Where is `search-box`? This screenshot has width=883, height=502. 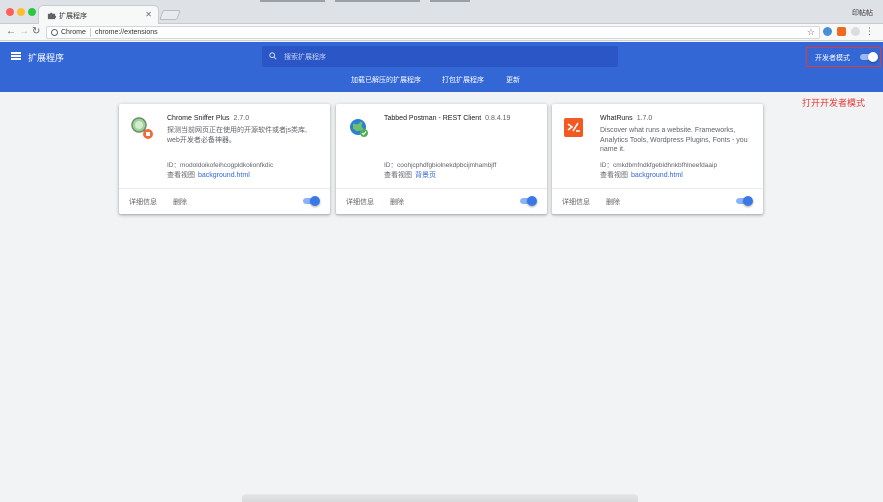 search-box is located at coordinates (440, 56).